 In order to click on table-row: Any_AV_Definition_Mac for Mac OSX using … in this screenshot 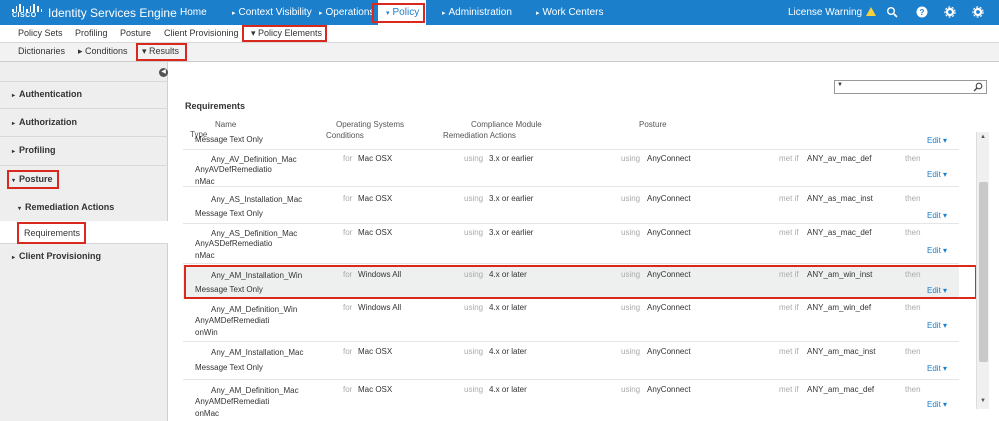, I will do `click(571, 168)`.